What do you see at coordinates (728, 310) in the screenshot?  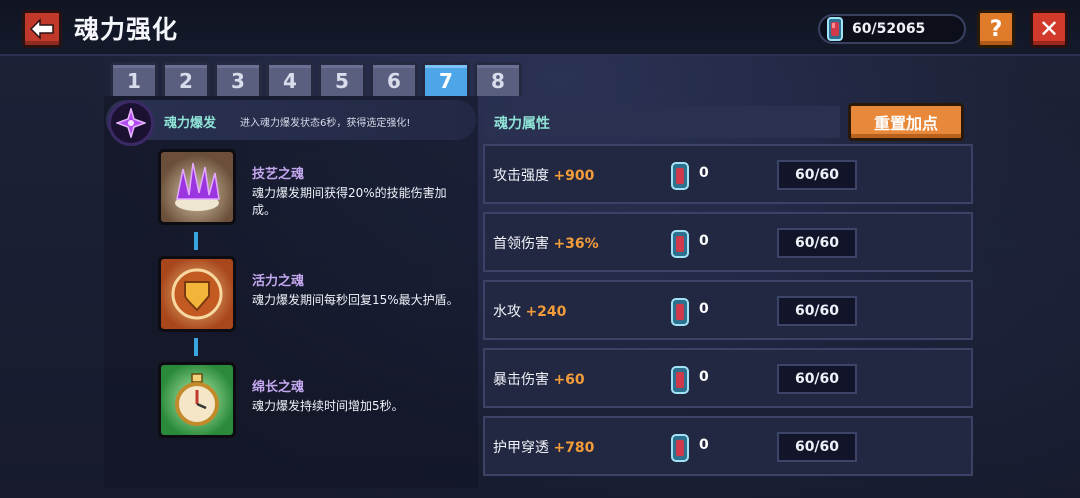 I see `attribute-row: 水攻 +240 0 60/60` at bounding box center [728, 310].